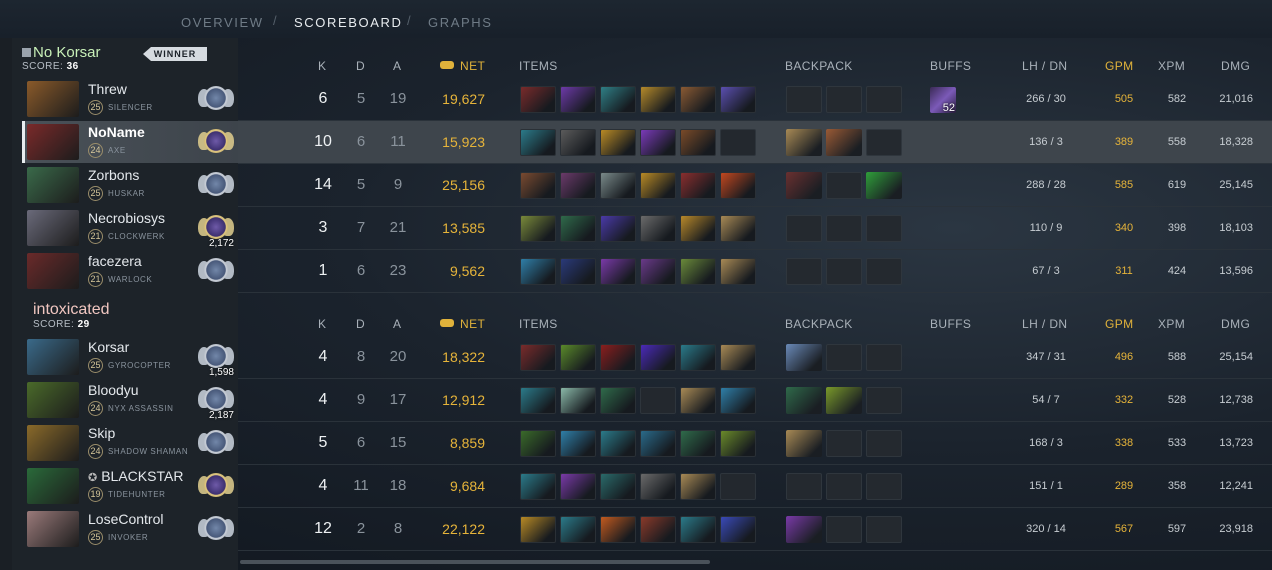 The width and height of the screenshot is (1272, 570). I want to click on rank-medal-icon: 2,172, so click(217, 229).